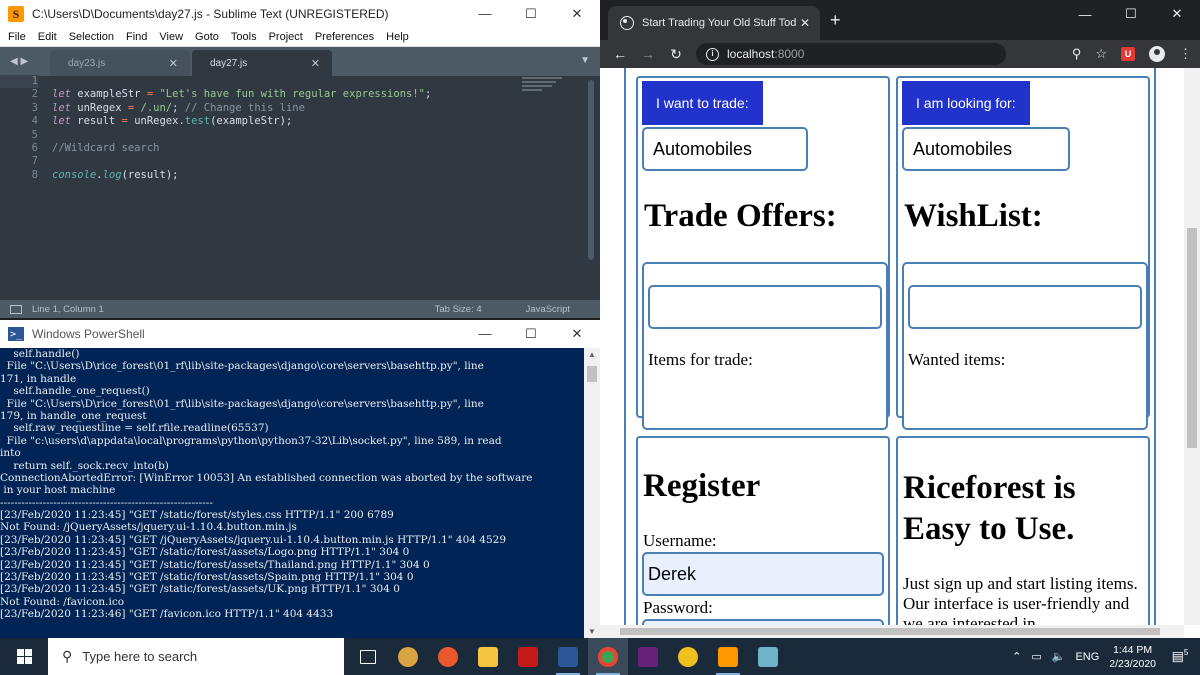  I want to click on powershell-icon, so click(568, 656).